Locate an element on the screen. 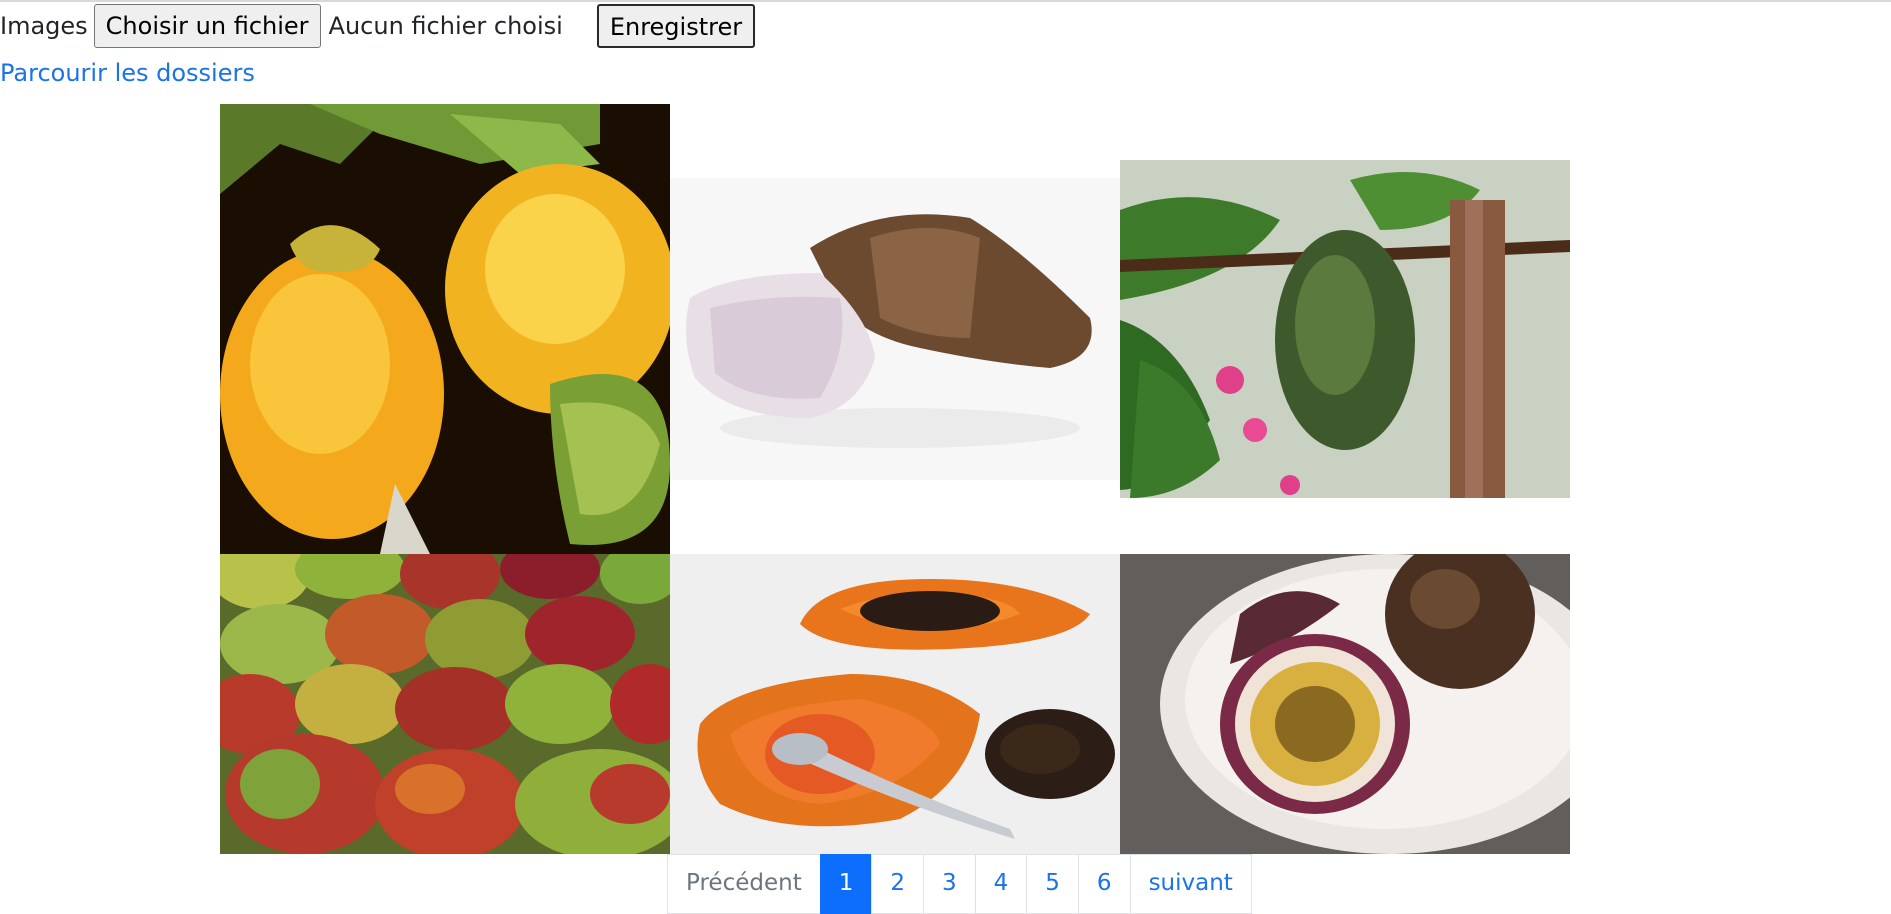 The width and height of the screenshot is (1891, 914). gallery-image-papaya is located at coordinates (895, 704).